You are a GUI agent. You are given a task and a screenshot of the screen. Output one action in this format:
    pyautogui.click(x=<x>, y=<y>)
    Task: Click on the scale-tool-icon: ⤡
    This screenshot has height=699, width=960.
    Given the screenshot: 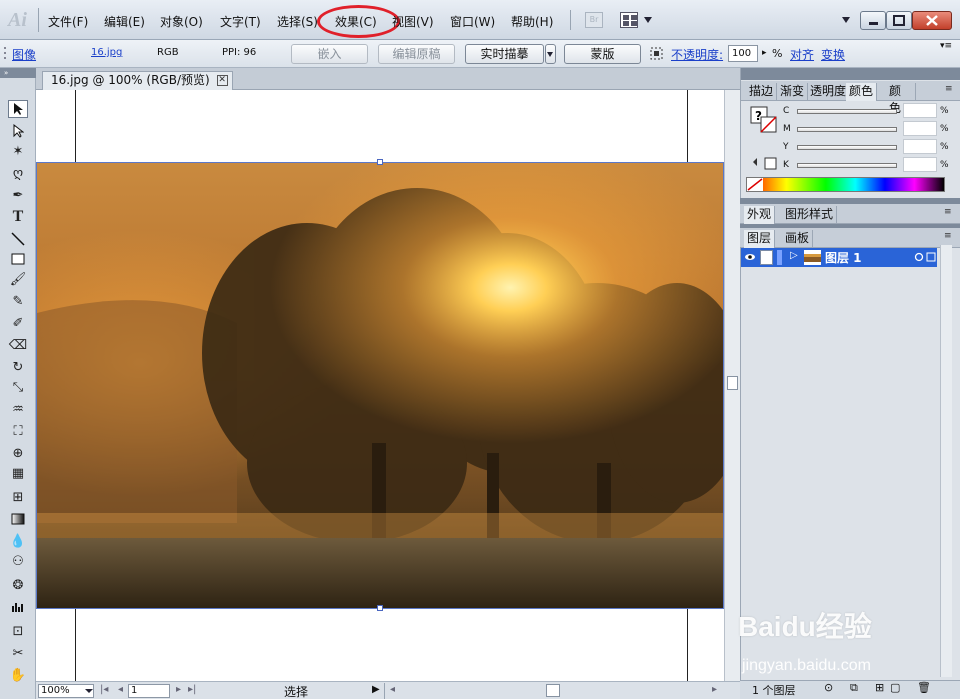 What is the action you would take?
    pyautogui.click(x=18, y=387)
    